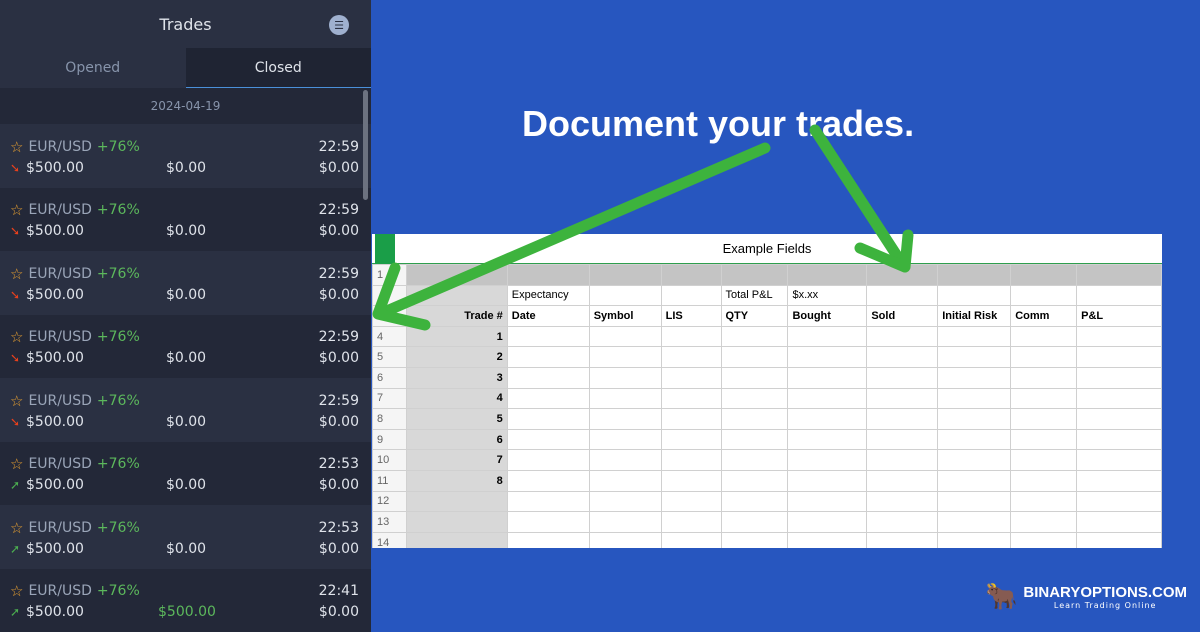 This screenshot has height=632, width=1200. I want to click on logo: 🐂 BINARYOPTIONS.COM Learn Trading Online, so click(1086, 597).